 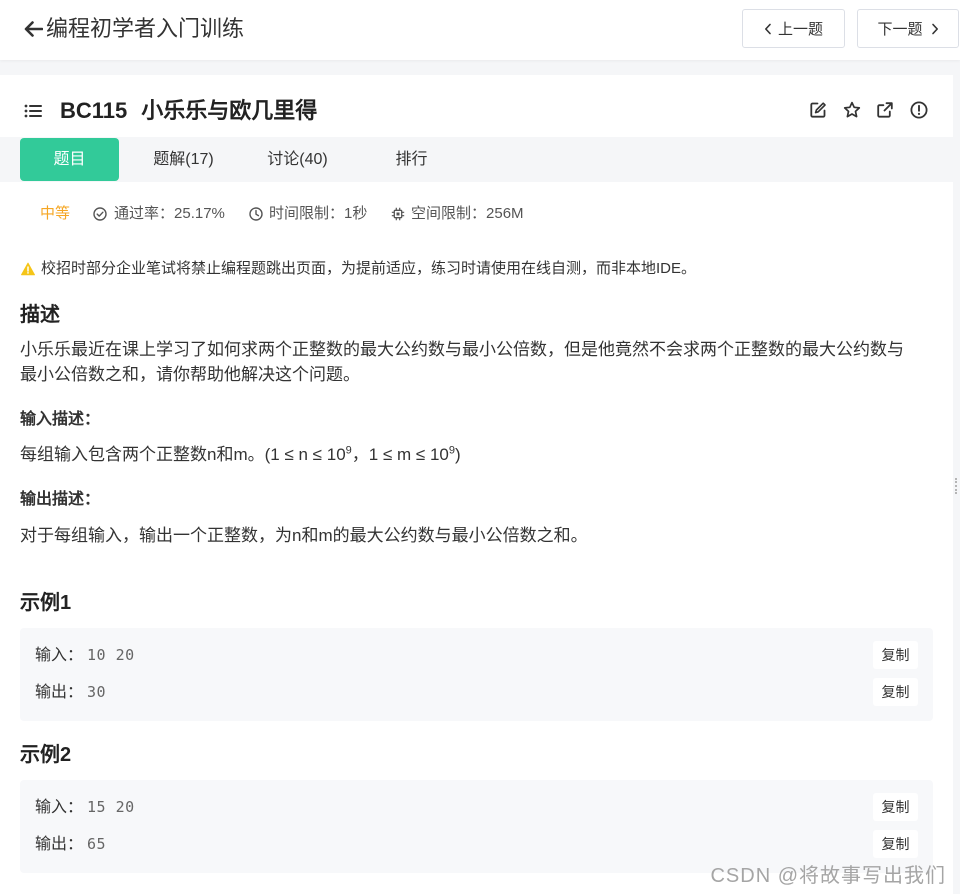 What do you see at coordinates (476, 159) in the screenshot?
I see `problem-tabs: 题目 题解(17) 讨论(40) 排行` at bounding box center [476, 159].